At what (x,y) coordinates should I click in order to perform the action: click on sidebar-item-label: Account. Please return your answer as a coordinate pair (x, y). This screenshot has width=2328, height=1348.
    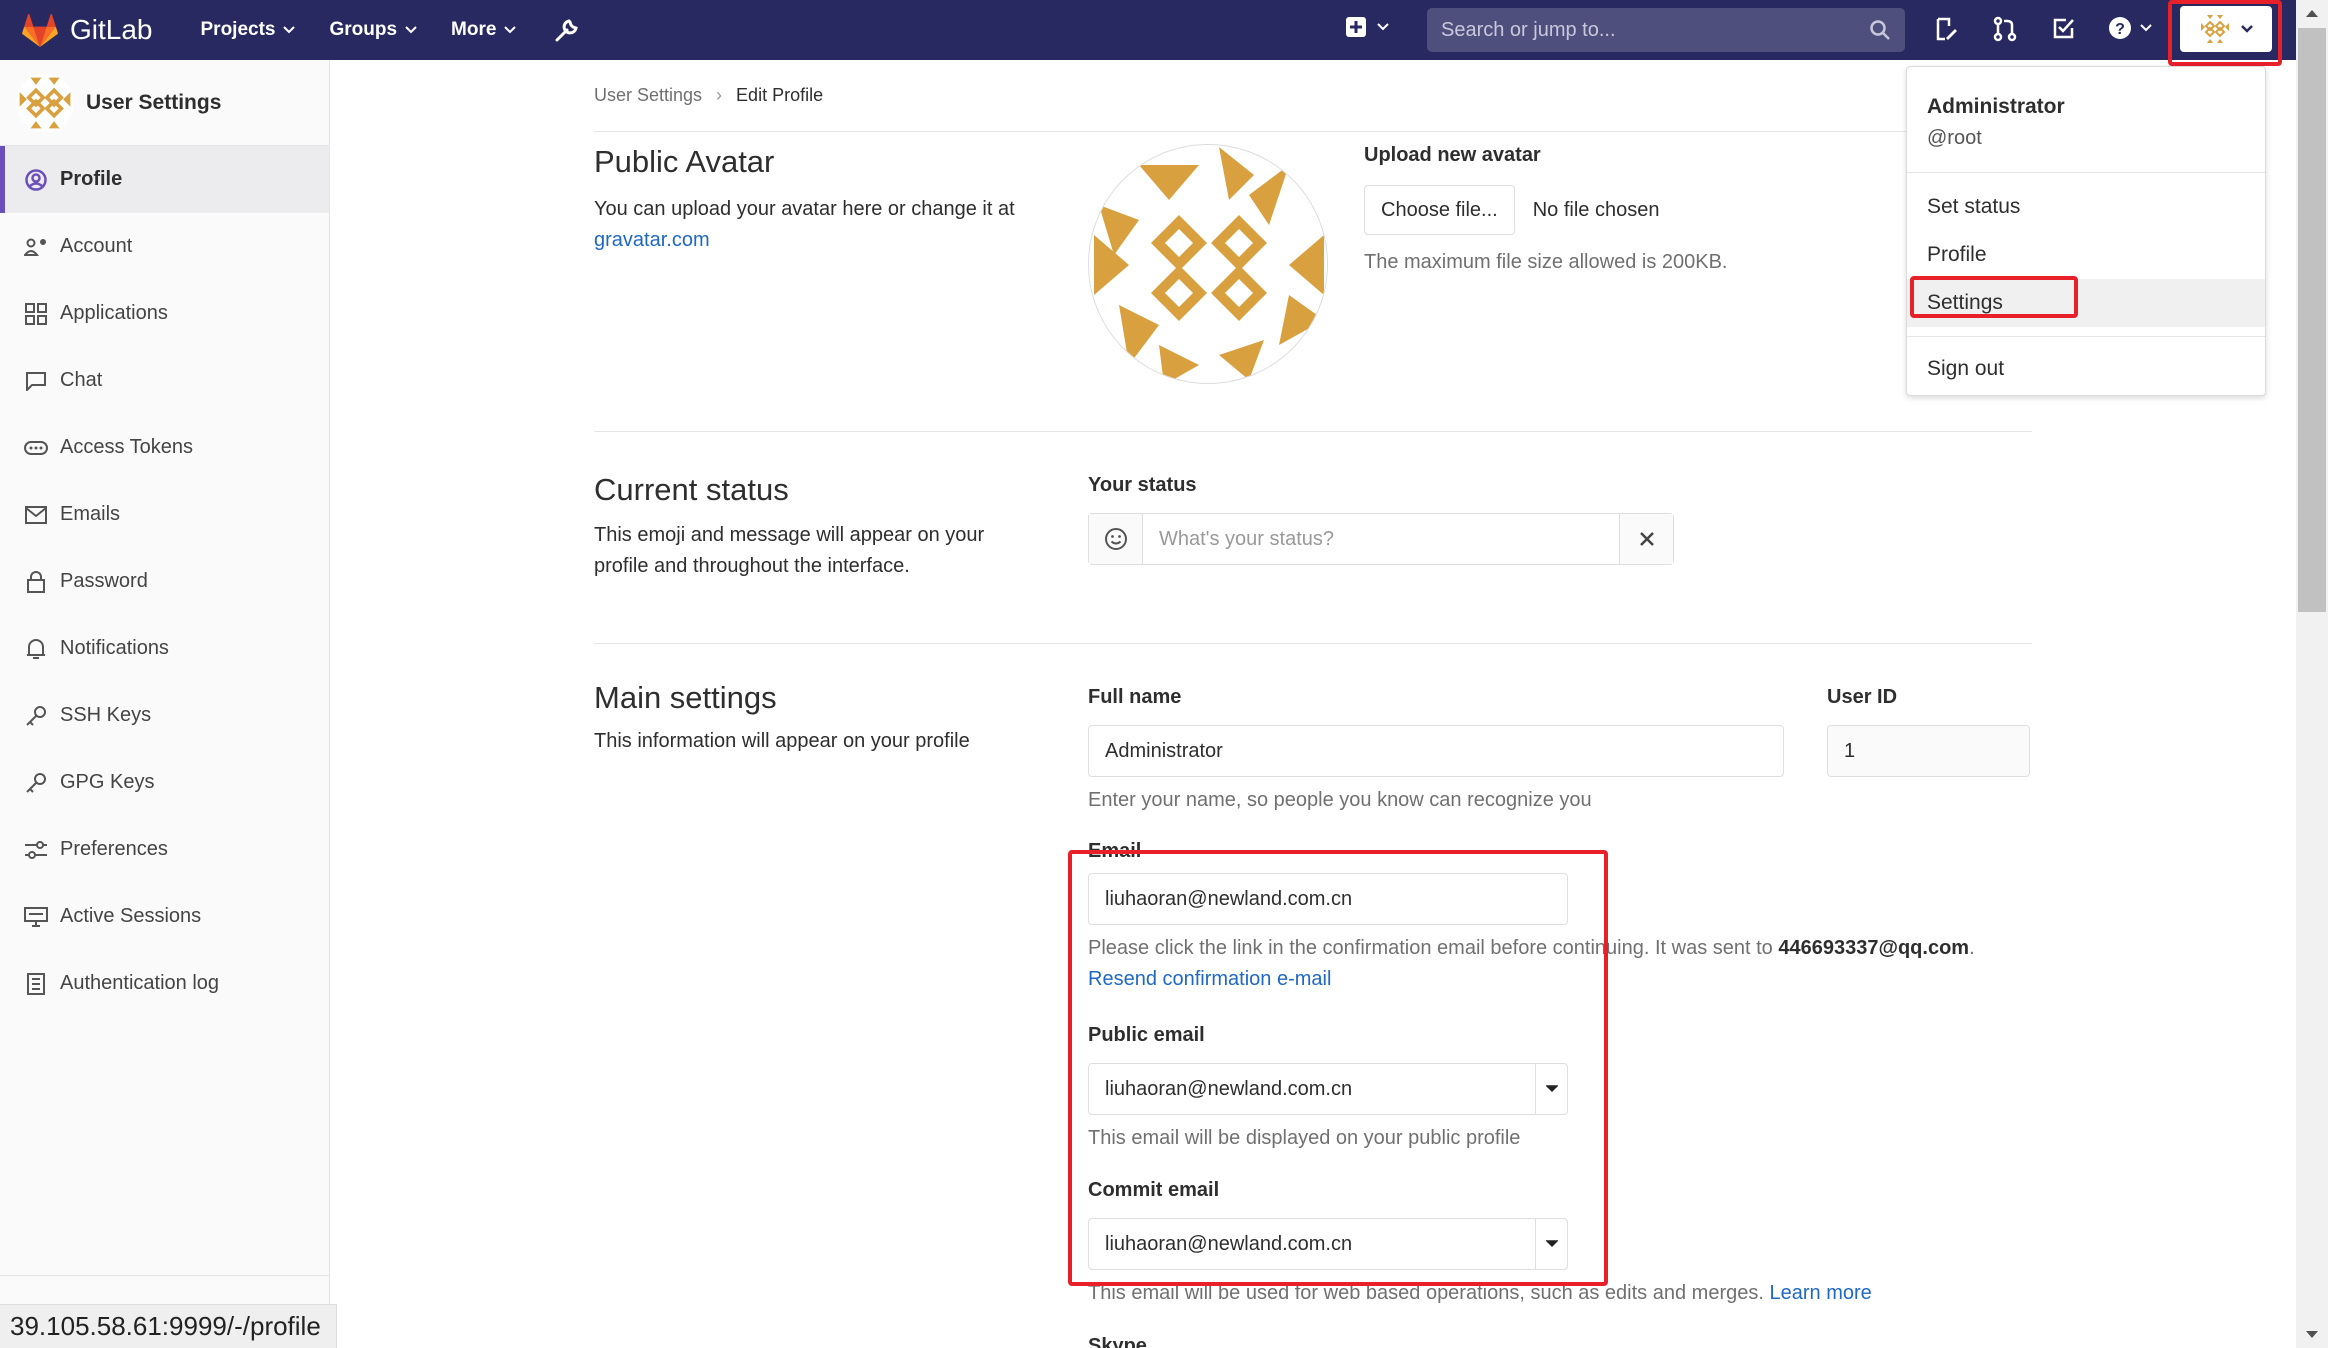
    Looking at the image, I should click on (96, 246).